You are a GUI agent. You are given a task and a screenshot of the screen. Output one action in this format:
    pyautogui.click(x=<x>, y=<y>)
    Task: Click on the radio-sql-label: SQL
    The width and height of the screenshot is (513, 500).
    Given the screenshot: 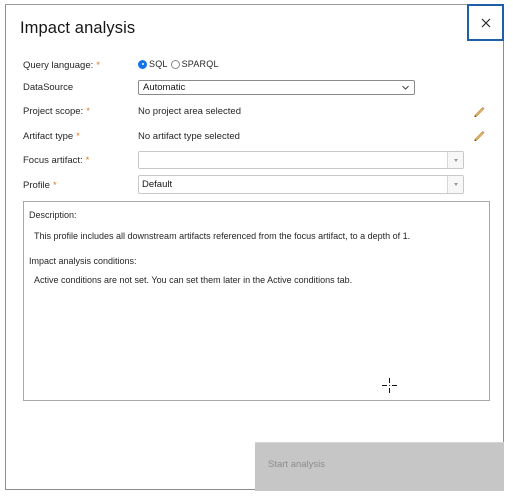 What is the action you would take?
    pyautogui.click(x=158, y=64)
    